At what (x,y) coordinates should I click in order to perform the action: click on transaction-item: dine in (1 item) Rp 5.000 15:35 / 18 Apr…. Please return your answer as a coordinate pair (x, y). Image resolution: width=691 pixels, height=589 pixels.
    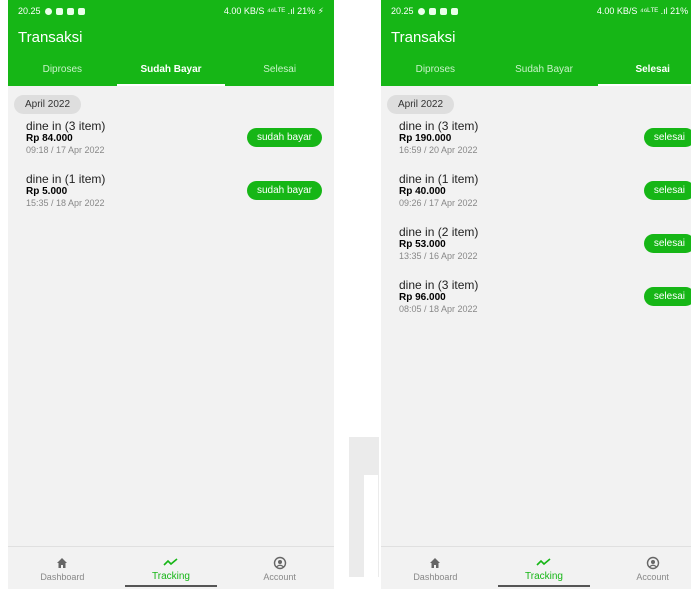
    Looking at the image, I should click on (171, 196).